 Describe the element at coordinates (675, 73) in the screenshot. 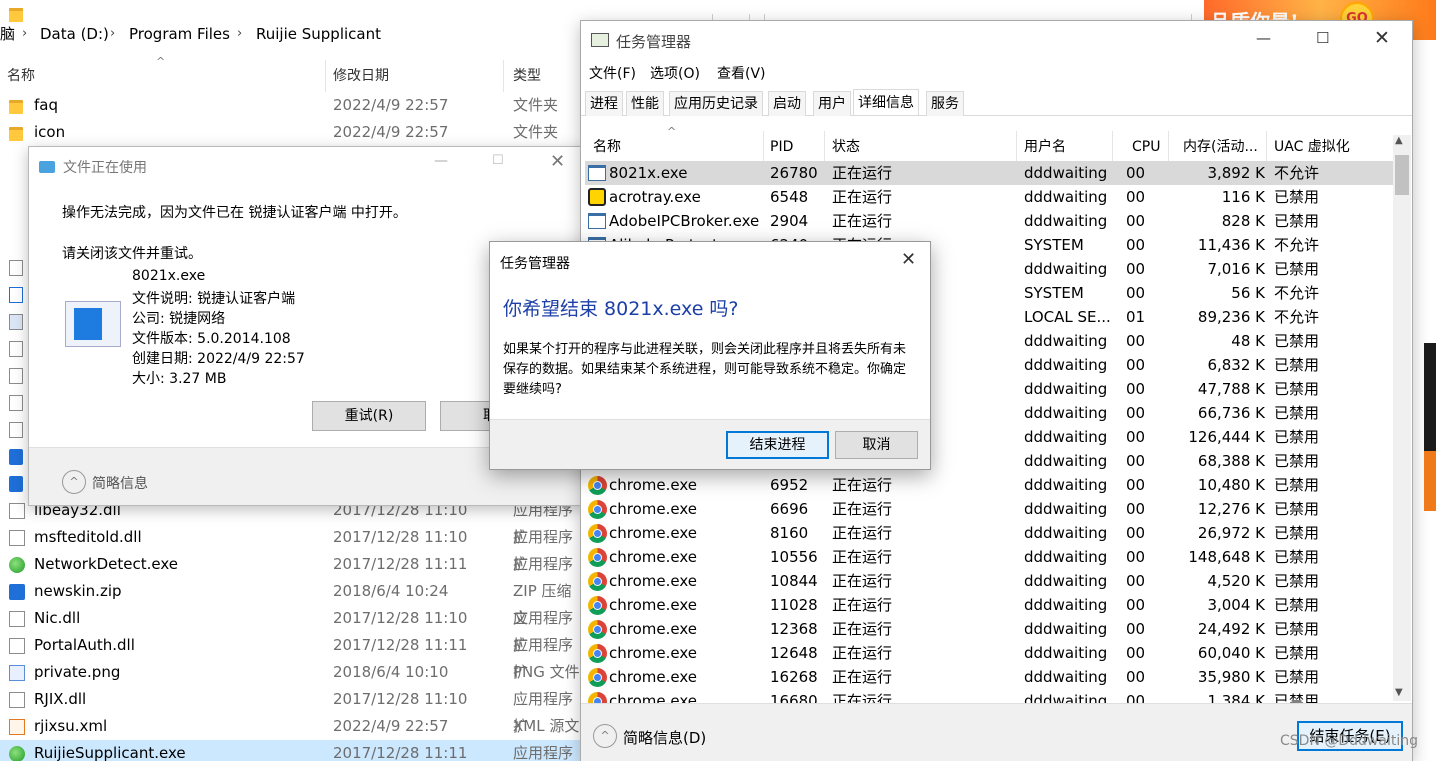

I see `menu-options: 选项(O)` at that location.